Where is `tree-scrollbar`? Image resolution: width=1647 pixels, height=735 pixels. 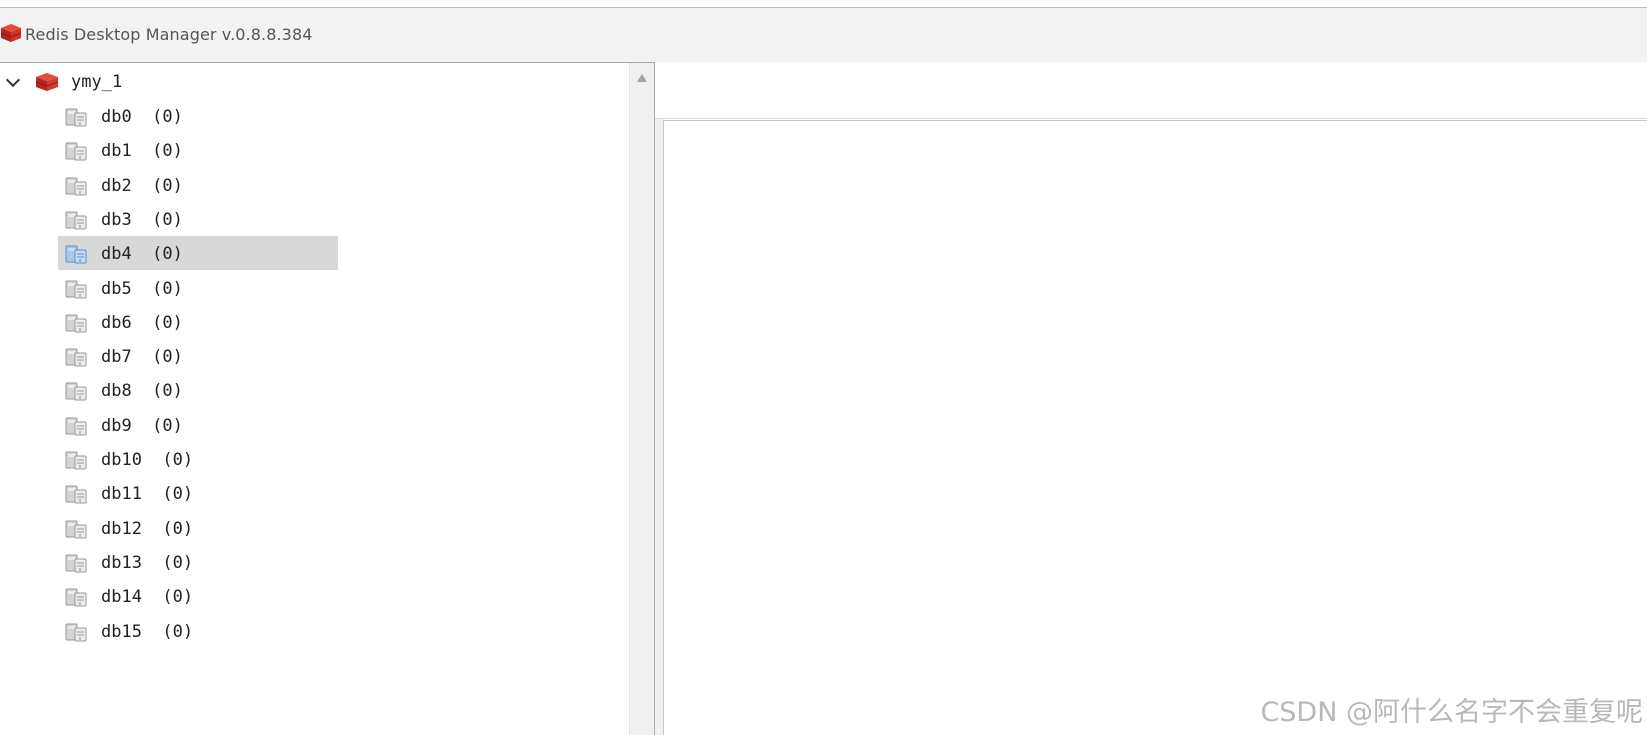 tree-scrollbar is located at coordinates (641, 399).